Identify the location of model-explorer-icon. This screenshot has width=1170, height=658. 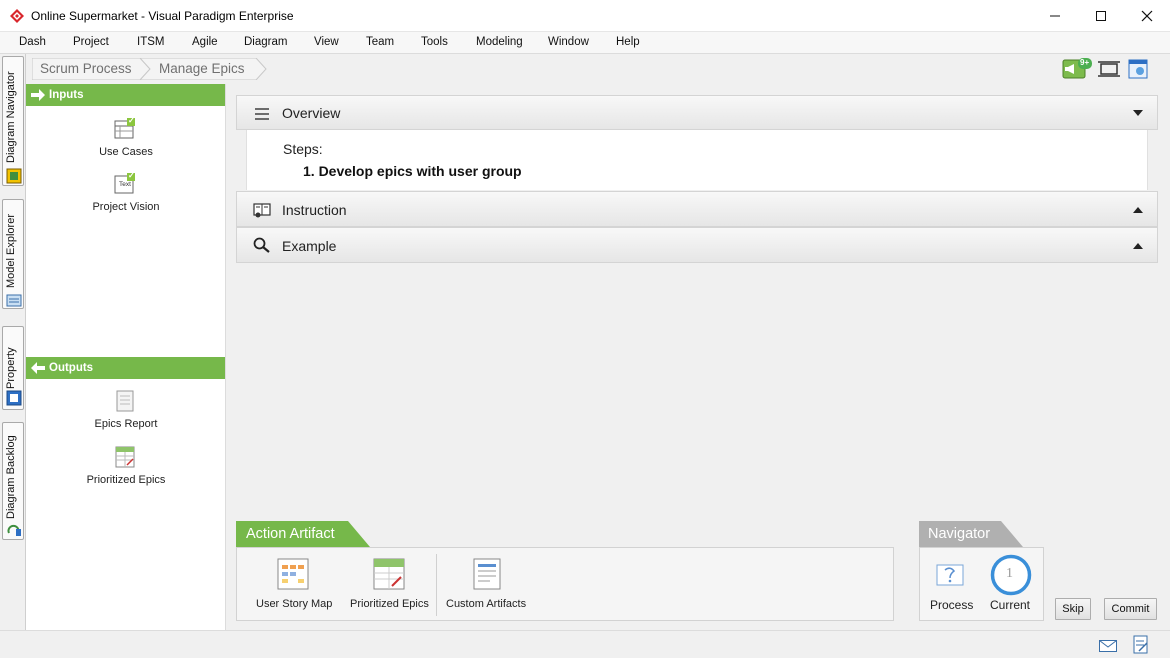
(14, 300).